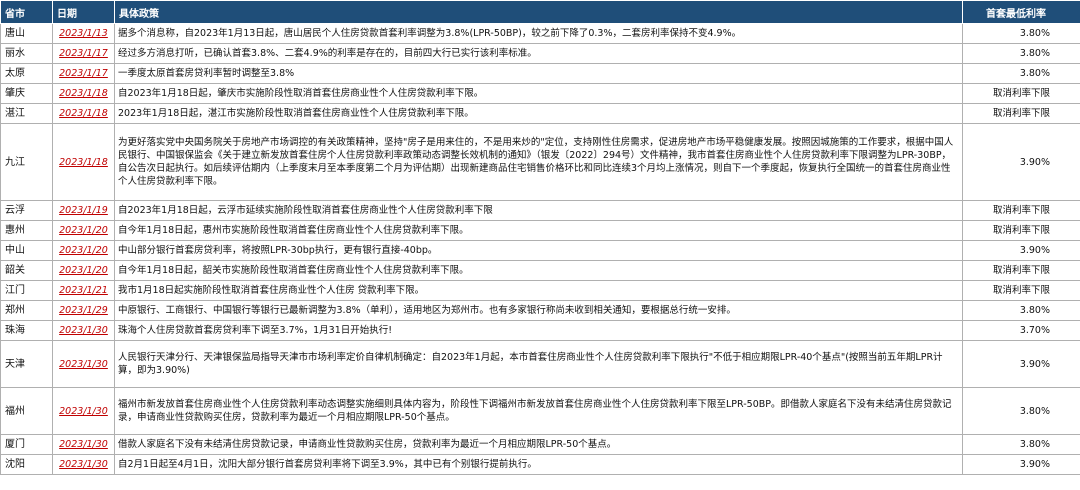 The height and width of the screenshot is (490, 1080). Describe the element at coordinates (26, 162) in the screenshot. I see `city-cell: 九江` at that location.